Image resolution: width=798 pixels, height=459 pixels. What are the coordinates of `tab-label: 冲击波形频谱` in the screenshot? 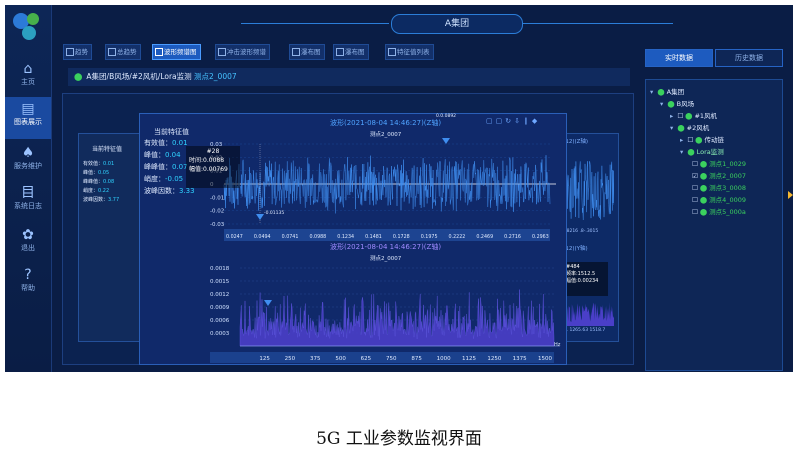 It's located at (246, 52).